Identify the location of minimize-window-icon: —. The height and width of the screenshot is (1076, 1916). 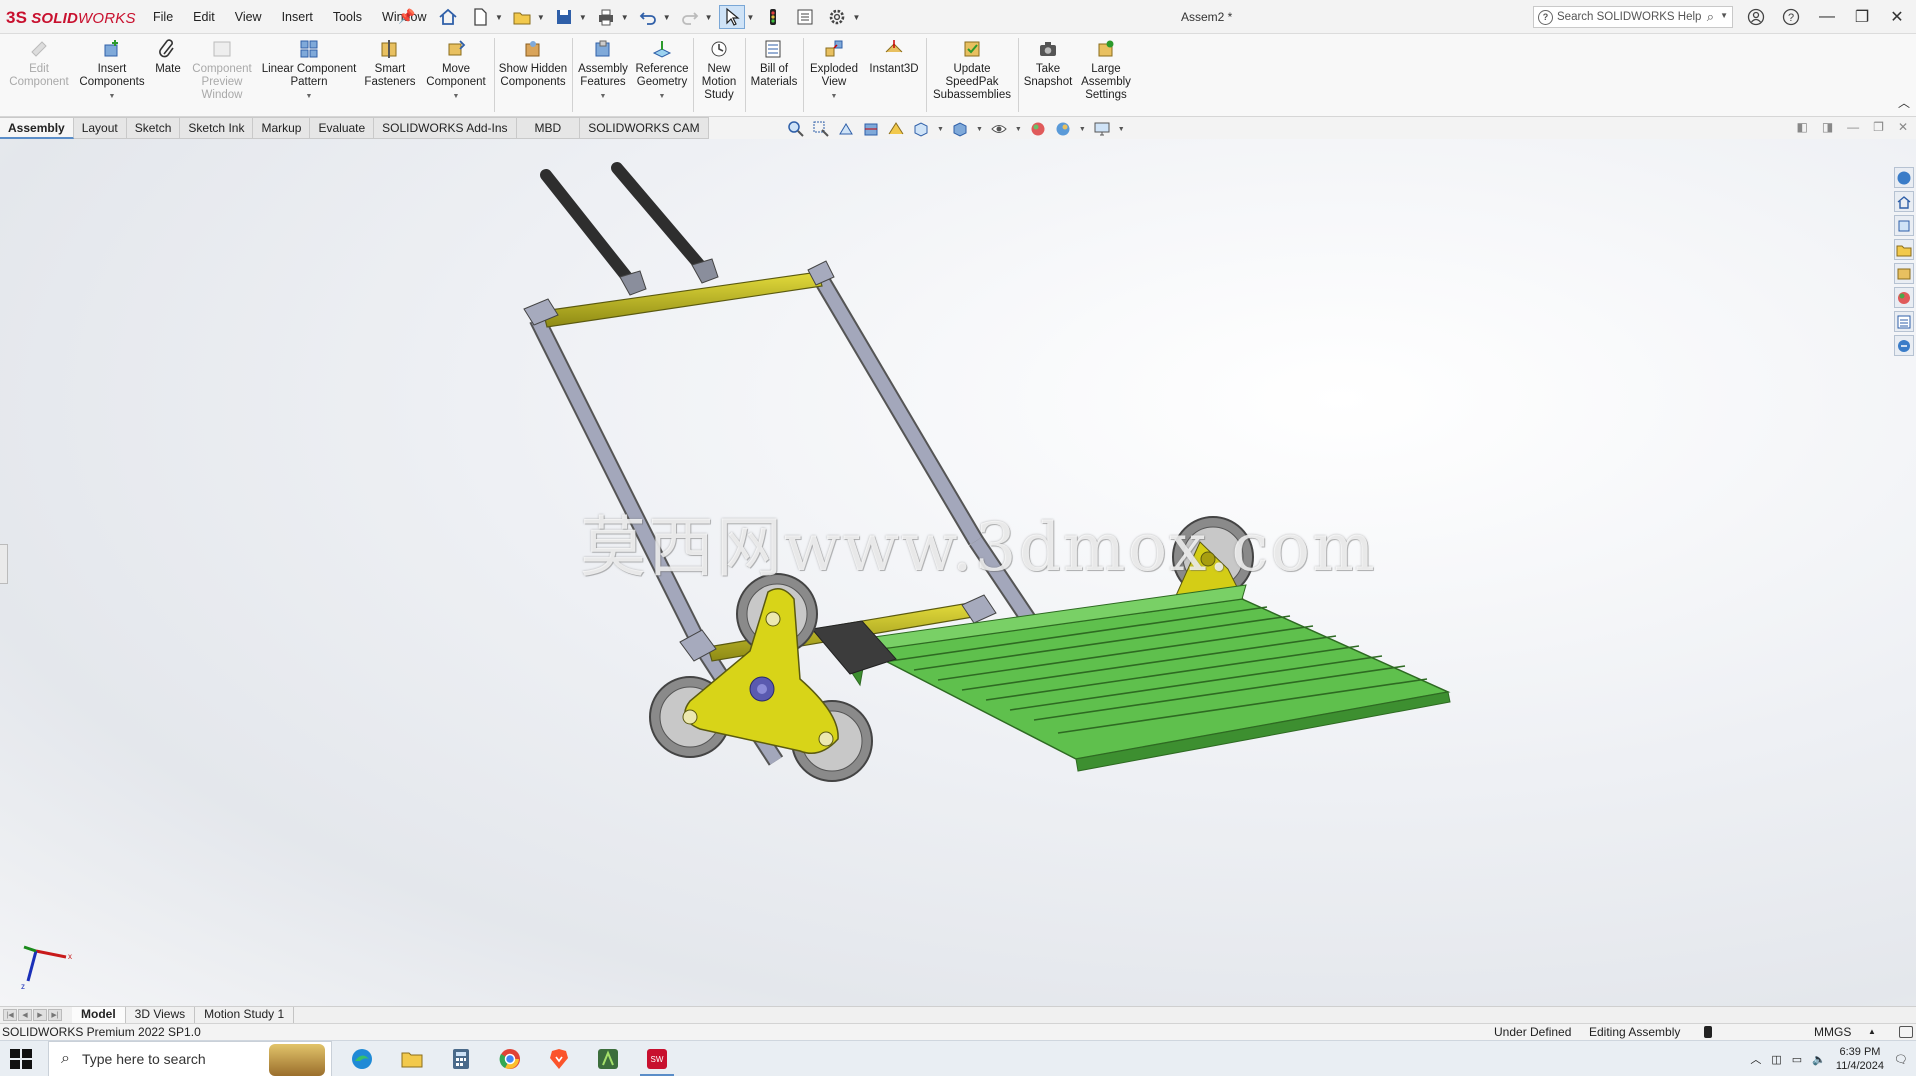
(1827, 17).